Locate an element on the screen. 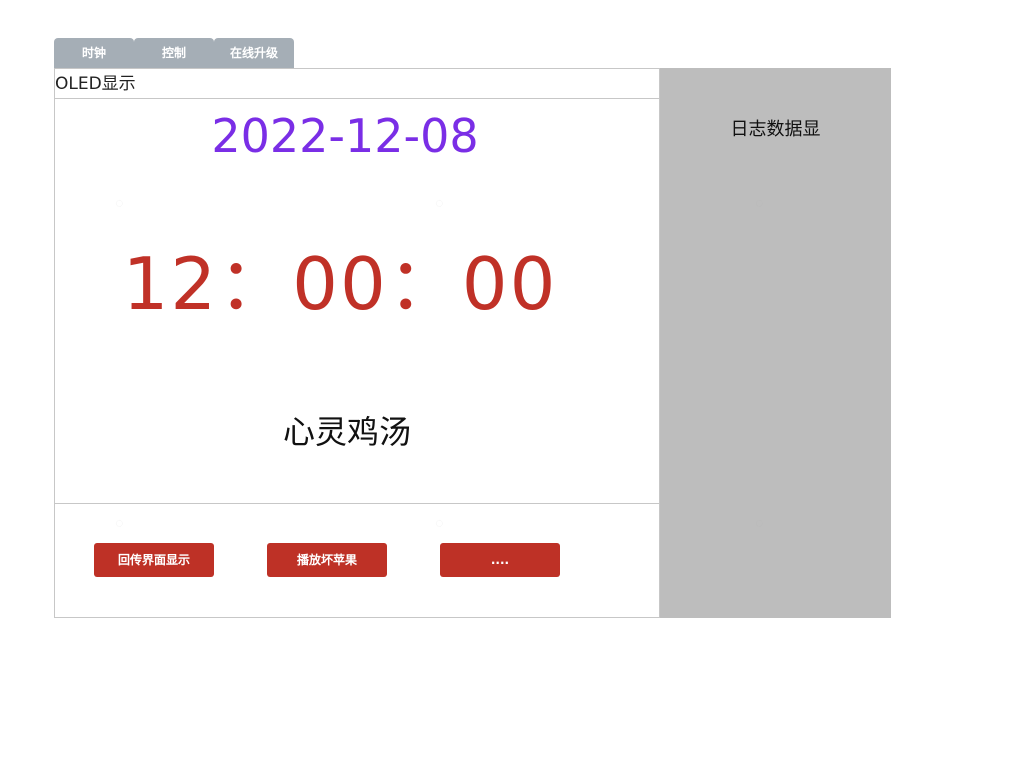 Image resolution: width=1024 pixels, height=767 pixels. tab-bar: 时钟 控制 在线升级 is located at coordinates (174, 53).